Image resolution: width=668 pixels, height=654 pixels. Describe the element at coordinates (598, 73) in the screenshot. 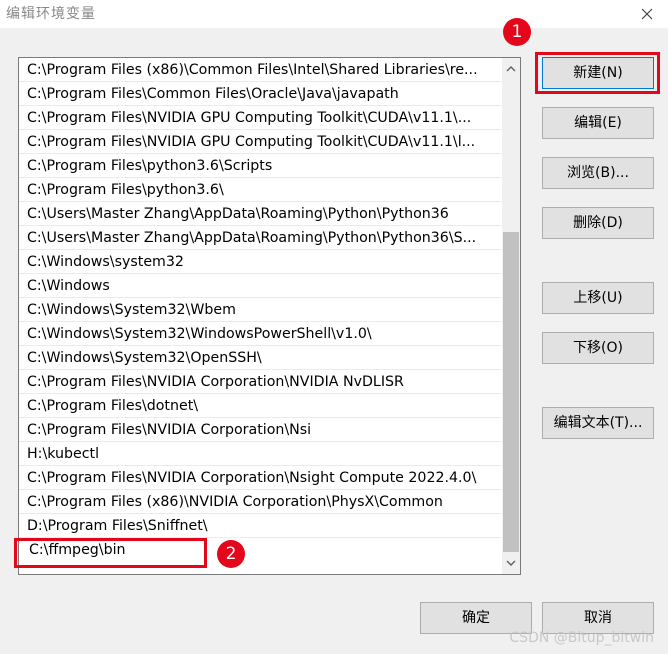

I see `new-button: 新建(N)` at that location.